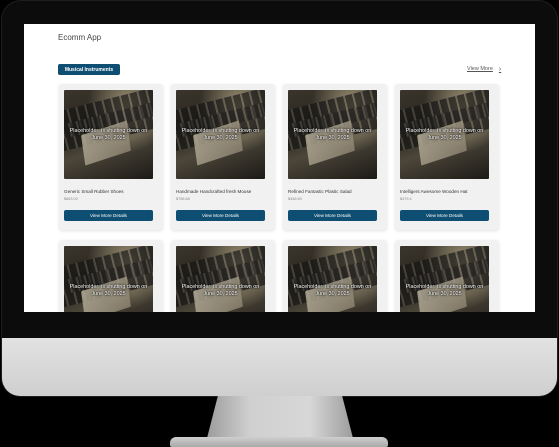 The width and height of the screenshot is (559, 447). Describe the element at coordinates (295, 199) in the screenshot. I see `product-price: $346.69` at that location.